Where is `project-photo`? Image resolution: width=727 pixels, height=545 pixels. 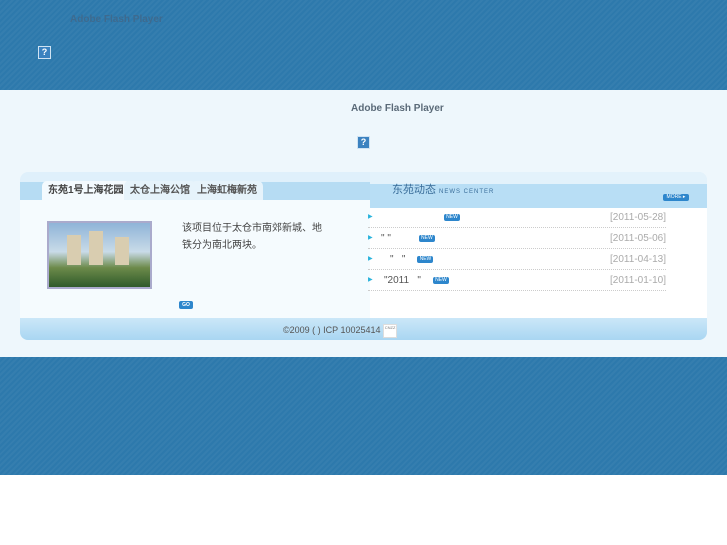 project-photo is located at coordinates (99, 255).